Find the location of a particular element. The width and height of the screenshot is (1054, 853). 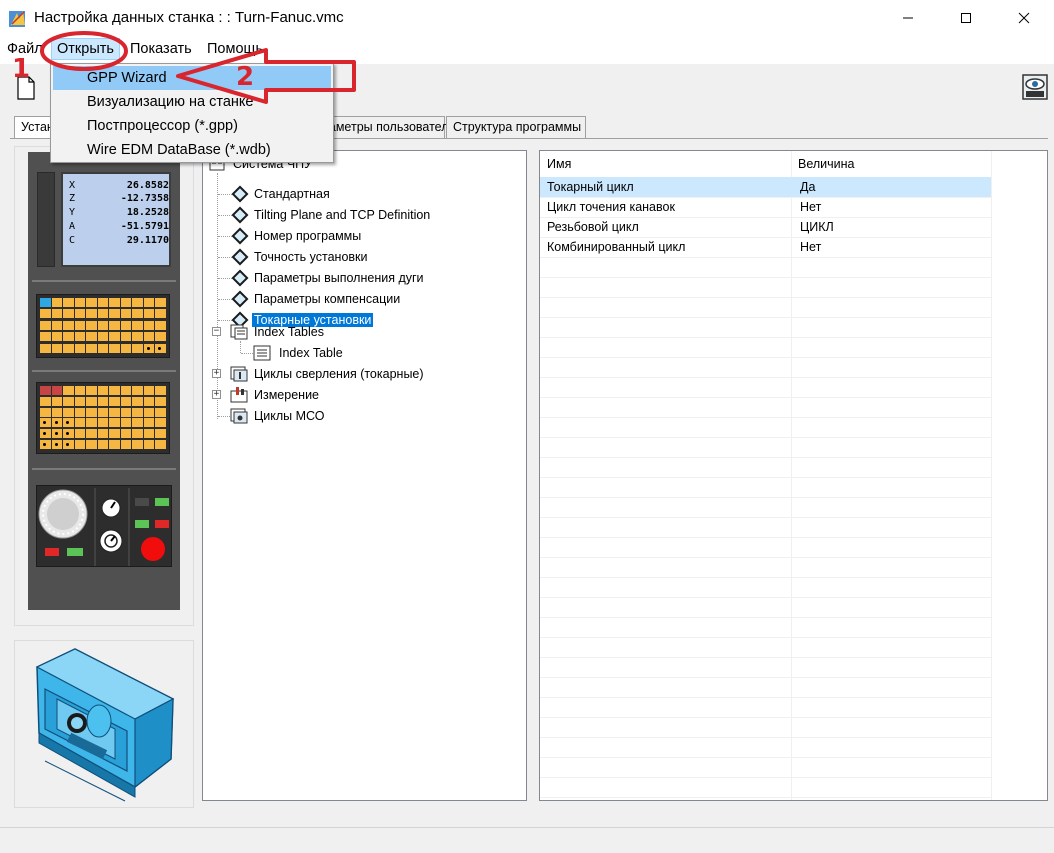

tree-guide-line is located at coordinates (217, 296).